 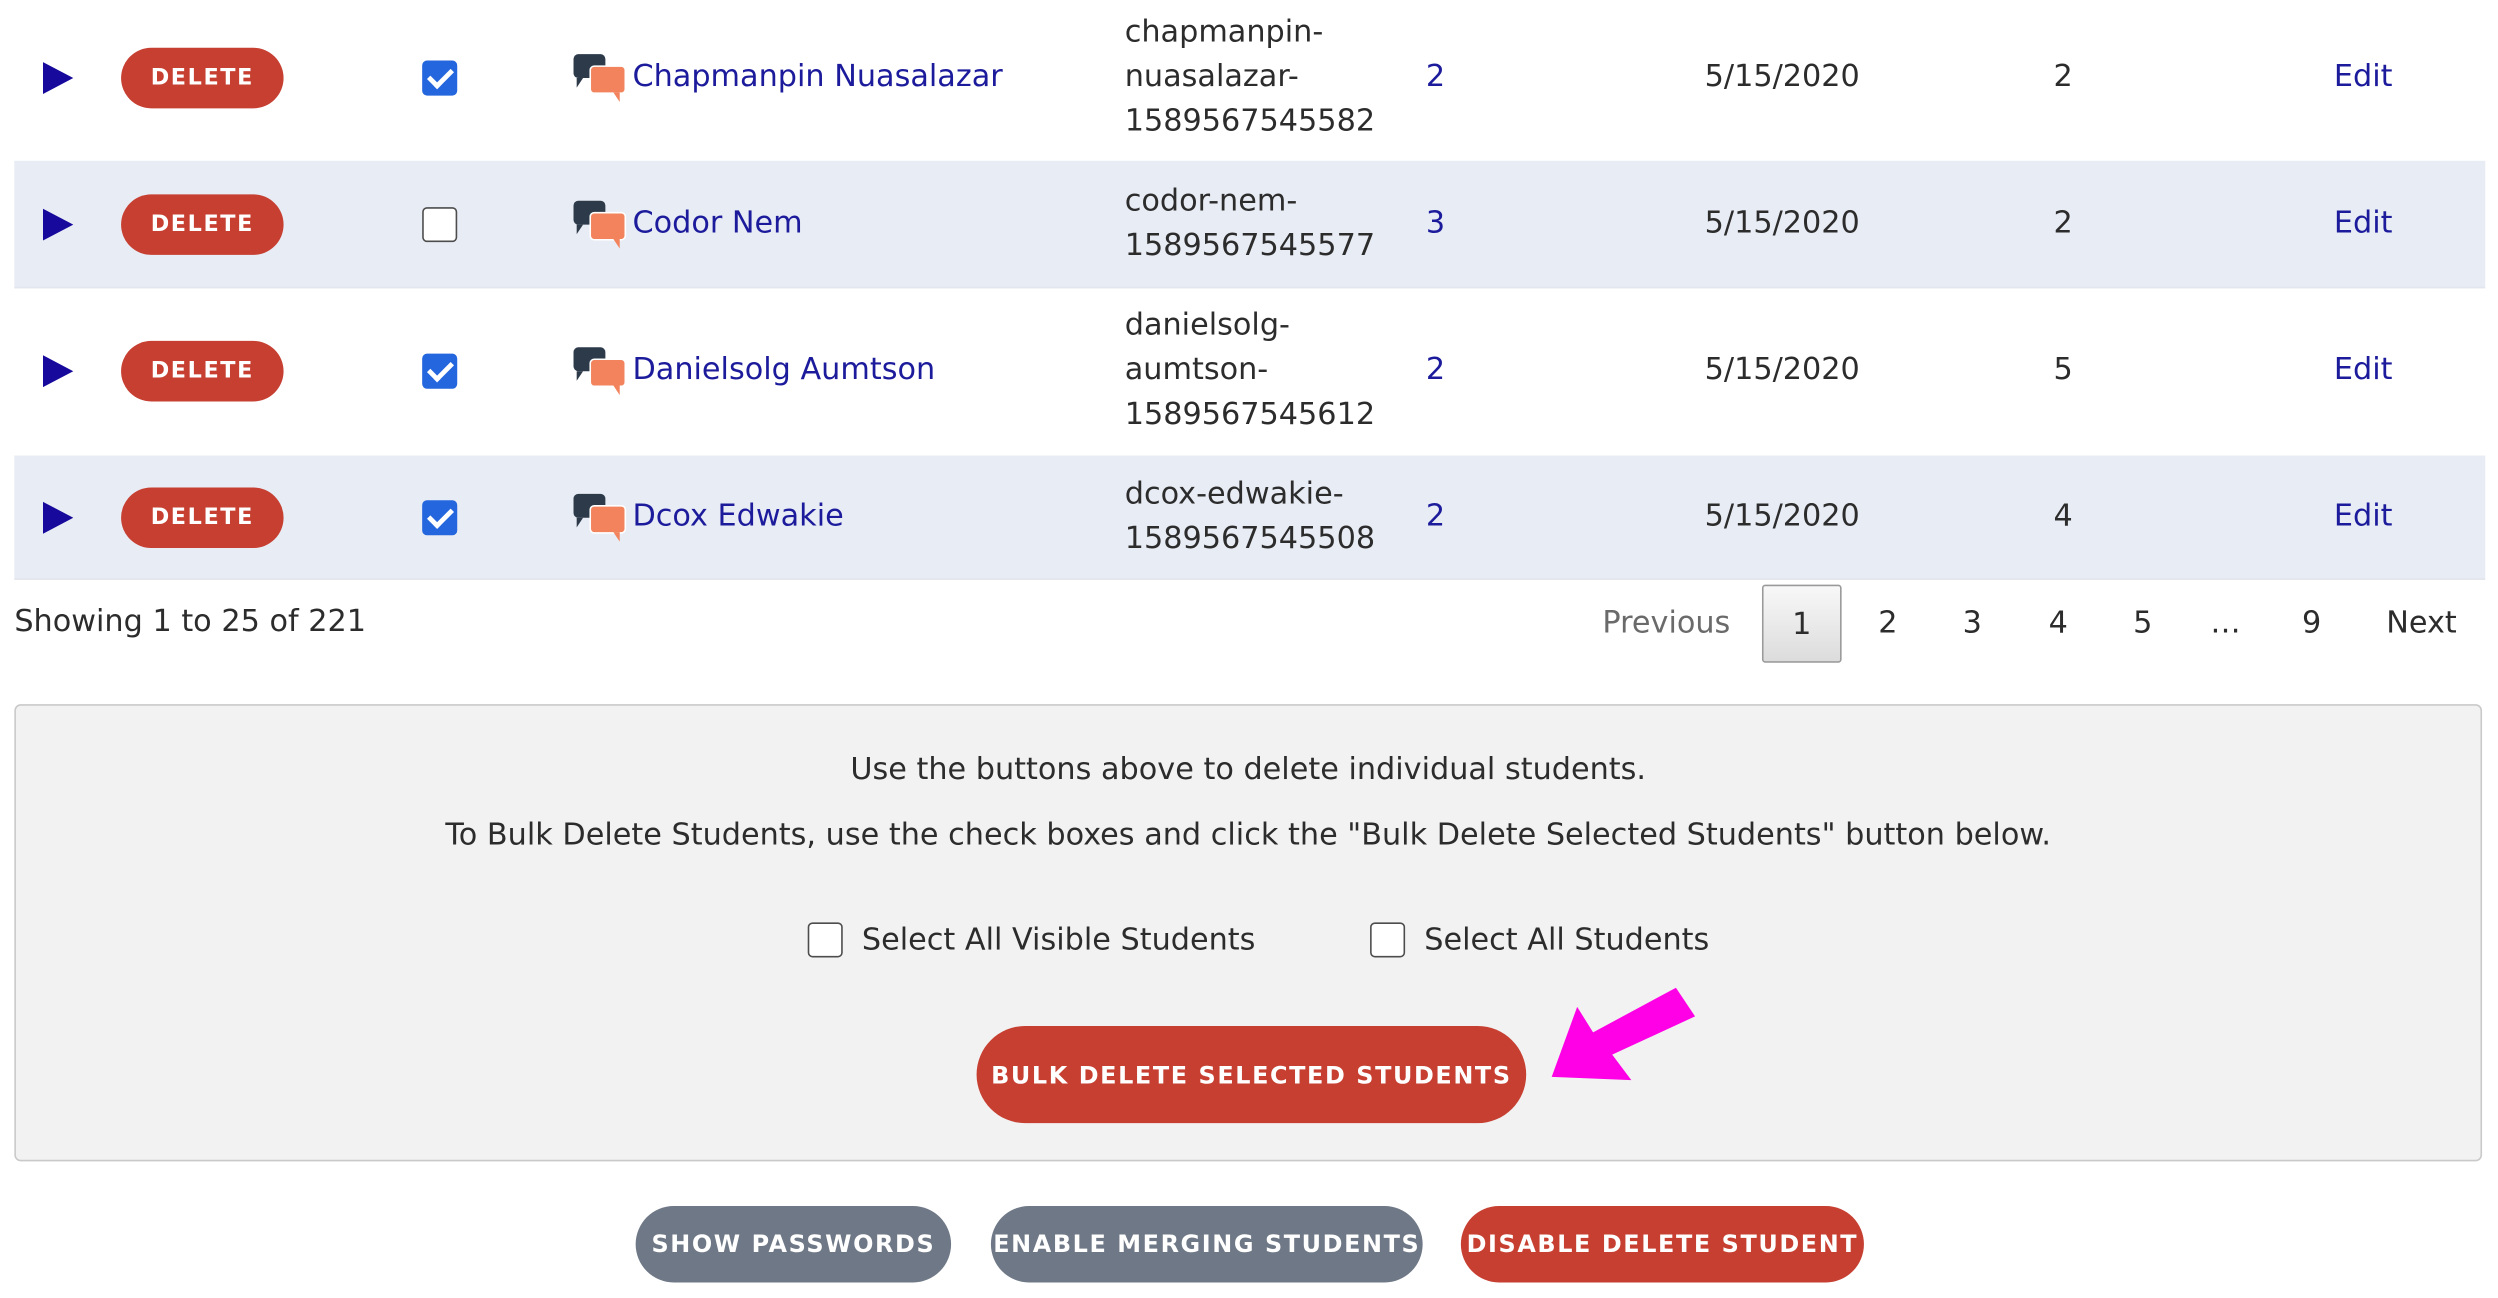 I want to click on student-name-link: Danielsolg Aumtson, so click(x=783, y=369).